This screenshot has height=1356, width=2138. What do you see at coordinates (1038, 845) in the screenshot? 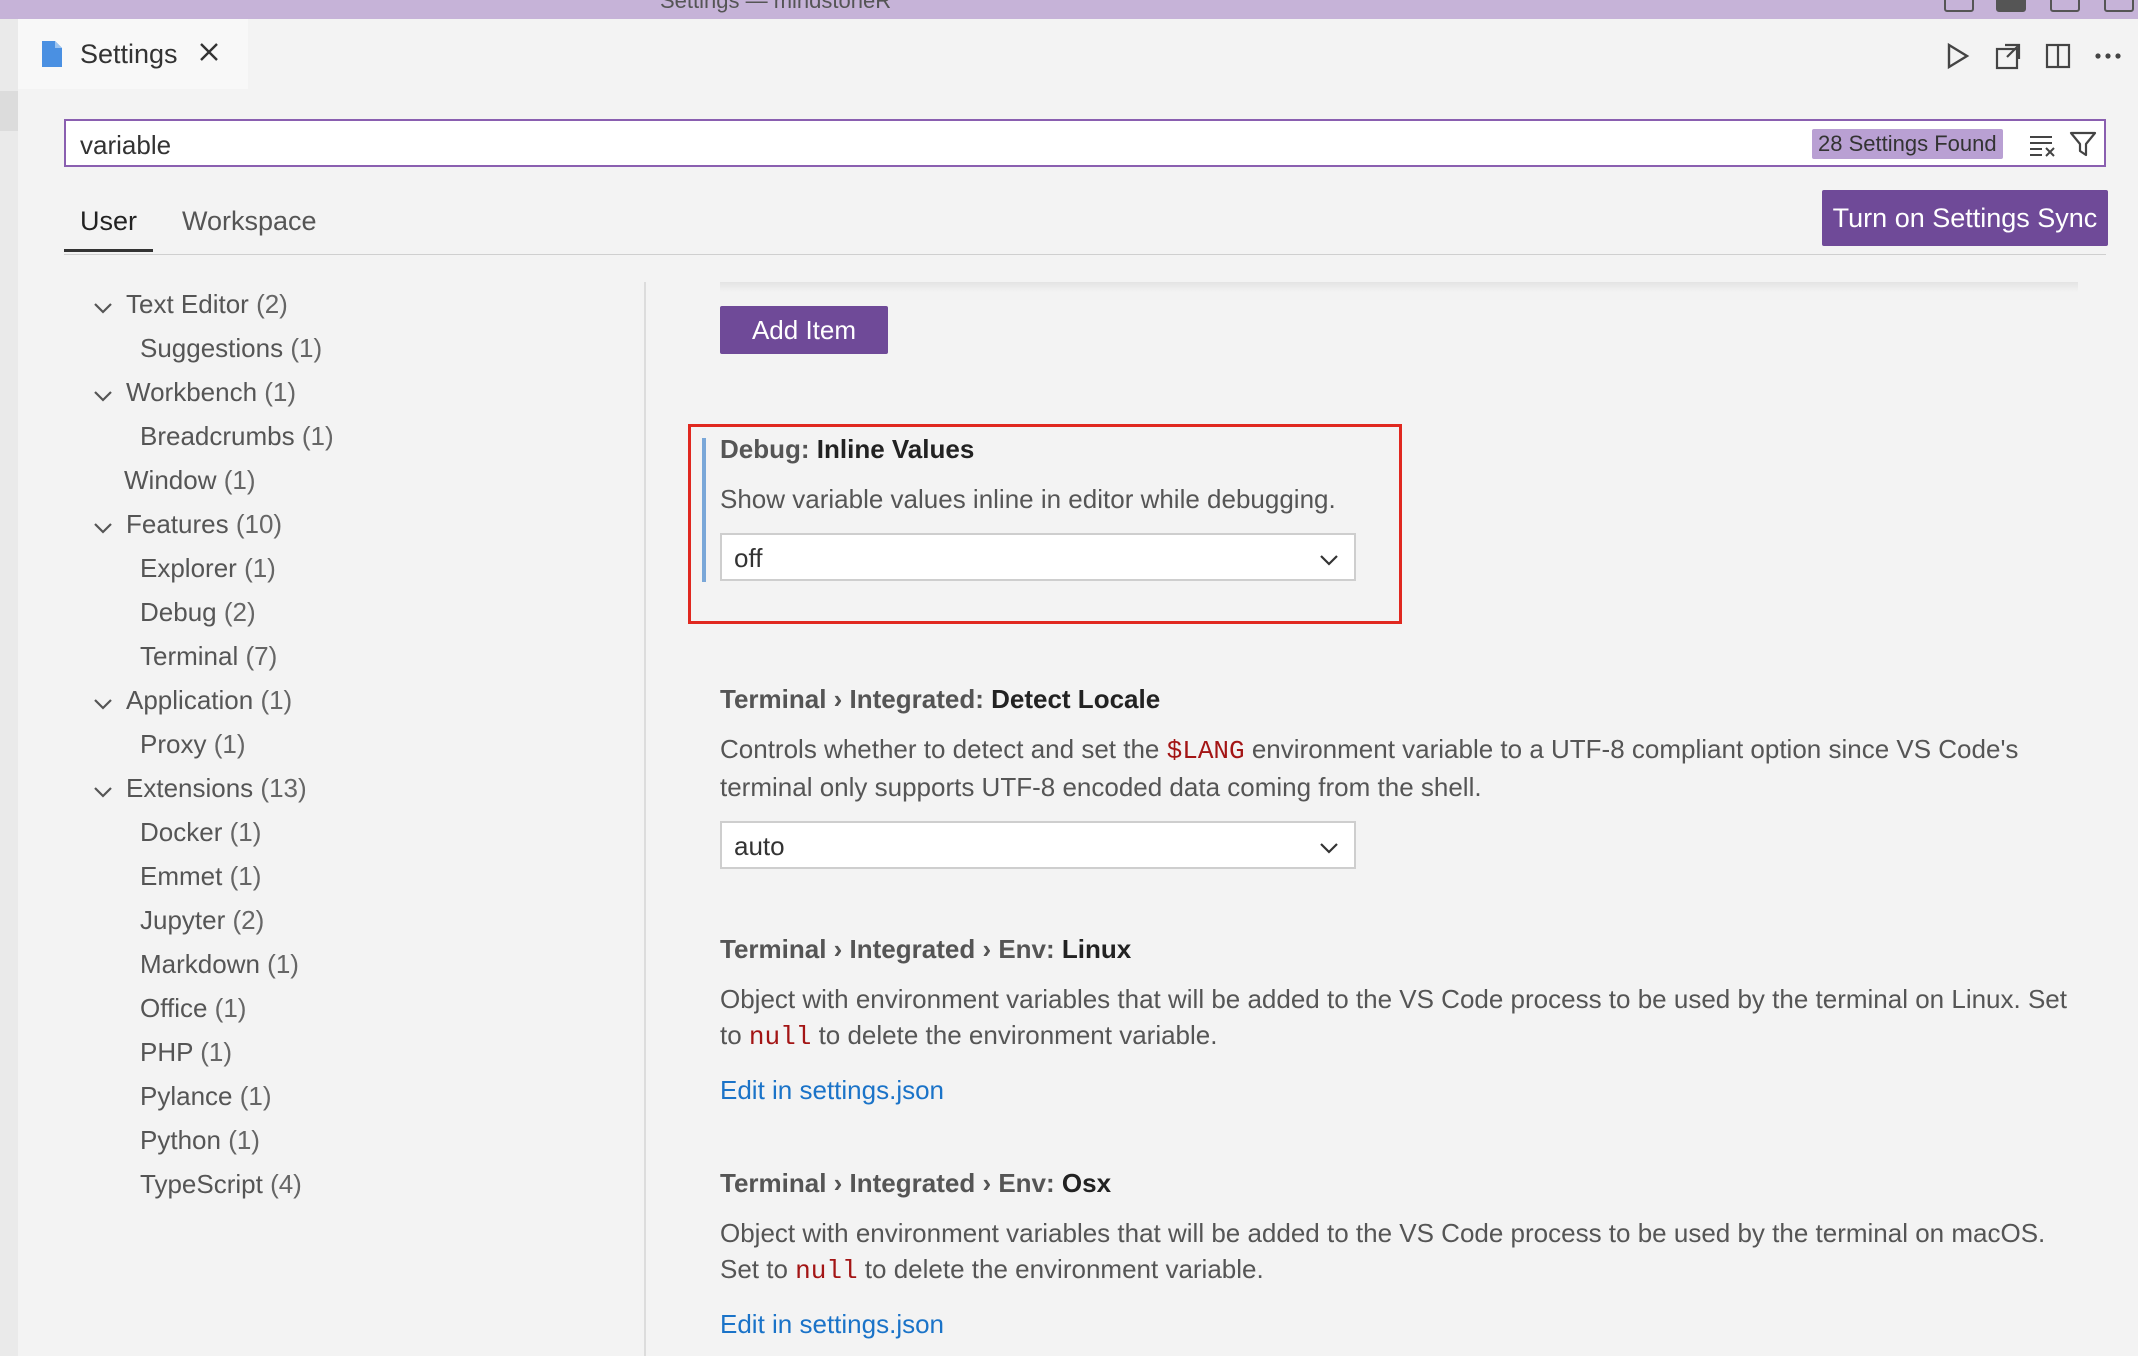
I see `detect-locale-dropdown: auto` at bounding box center [1038, 845].